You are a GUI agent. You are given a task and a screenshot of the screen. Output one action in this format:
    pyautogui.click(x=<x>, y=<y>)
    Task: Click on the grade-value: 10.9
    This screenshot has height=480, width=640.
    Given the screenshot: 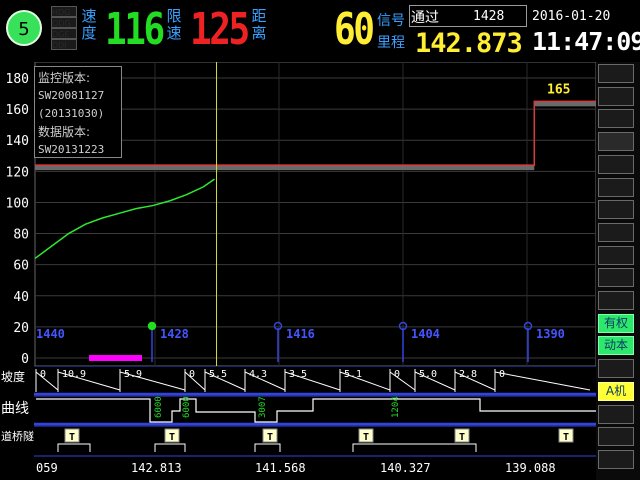 What is the action you would take?
    pyautogui.click(x=74, y=374)
    